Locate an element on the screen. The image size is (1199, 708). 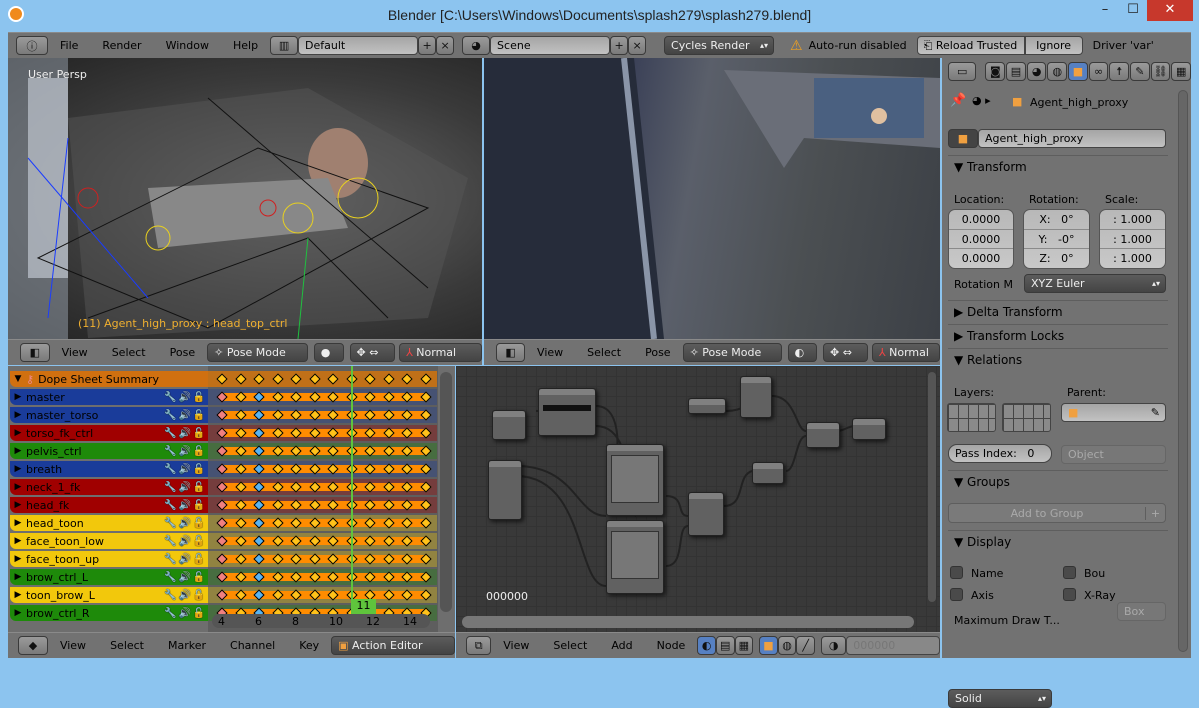
linestyle-icon: ╱ is located at coordinates (805, 645).